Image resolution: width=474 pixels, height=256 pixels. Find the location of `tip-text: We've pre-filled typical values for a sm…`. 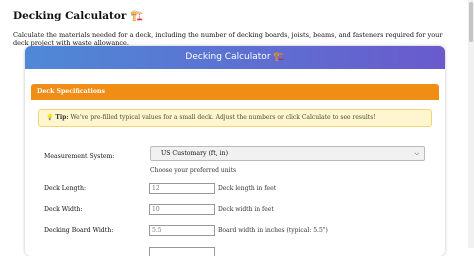

tip-text: We've pre-filled typical values for a sm… is located at coordinates (223, 117).